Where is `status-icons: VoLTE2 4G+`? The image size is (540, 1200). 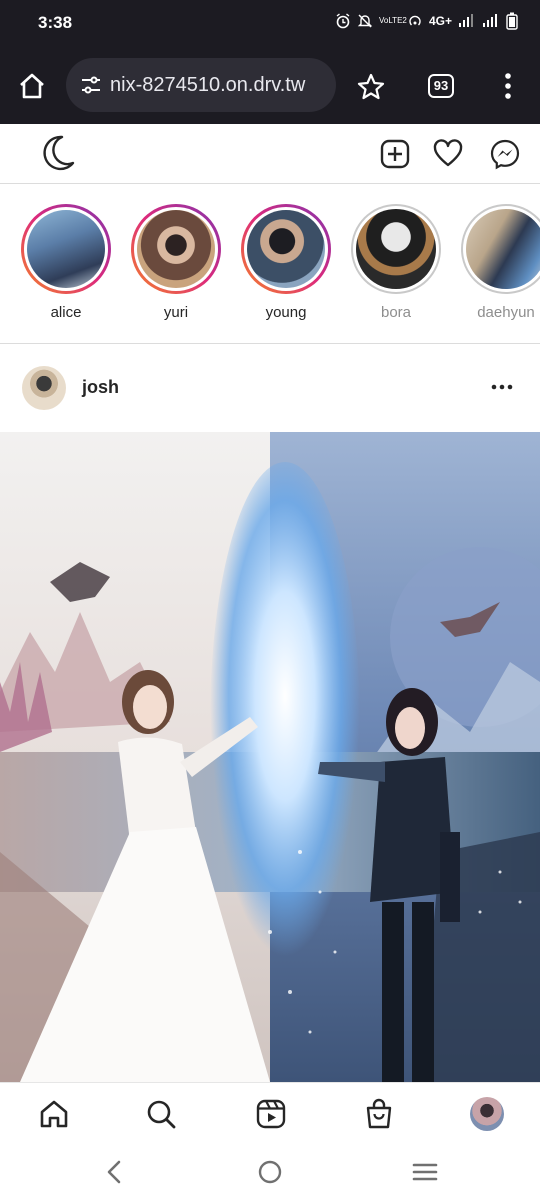 status-icons: VoLTE2 4G+ is located at coordinates (426, 21).